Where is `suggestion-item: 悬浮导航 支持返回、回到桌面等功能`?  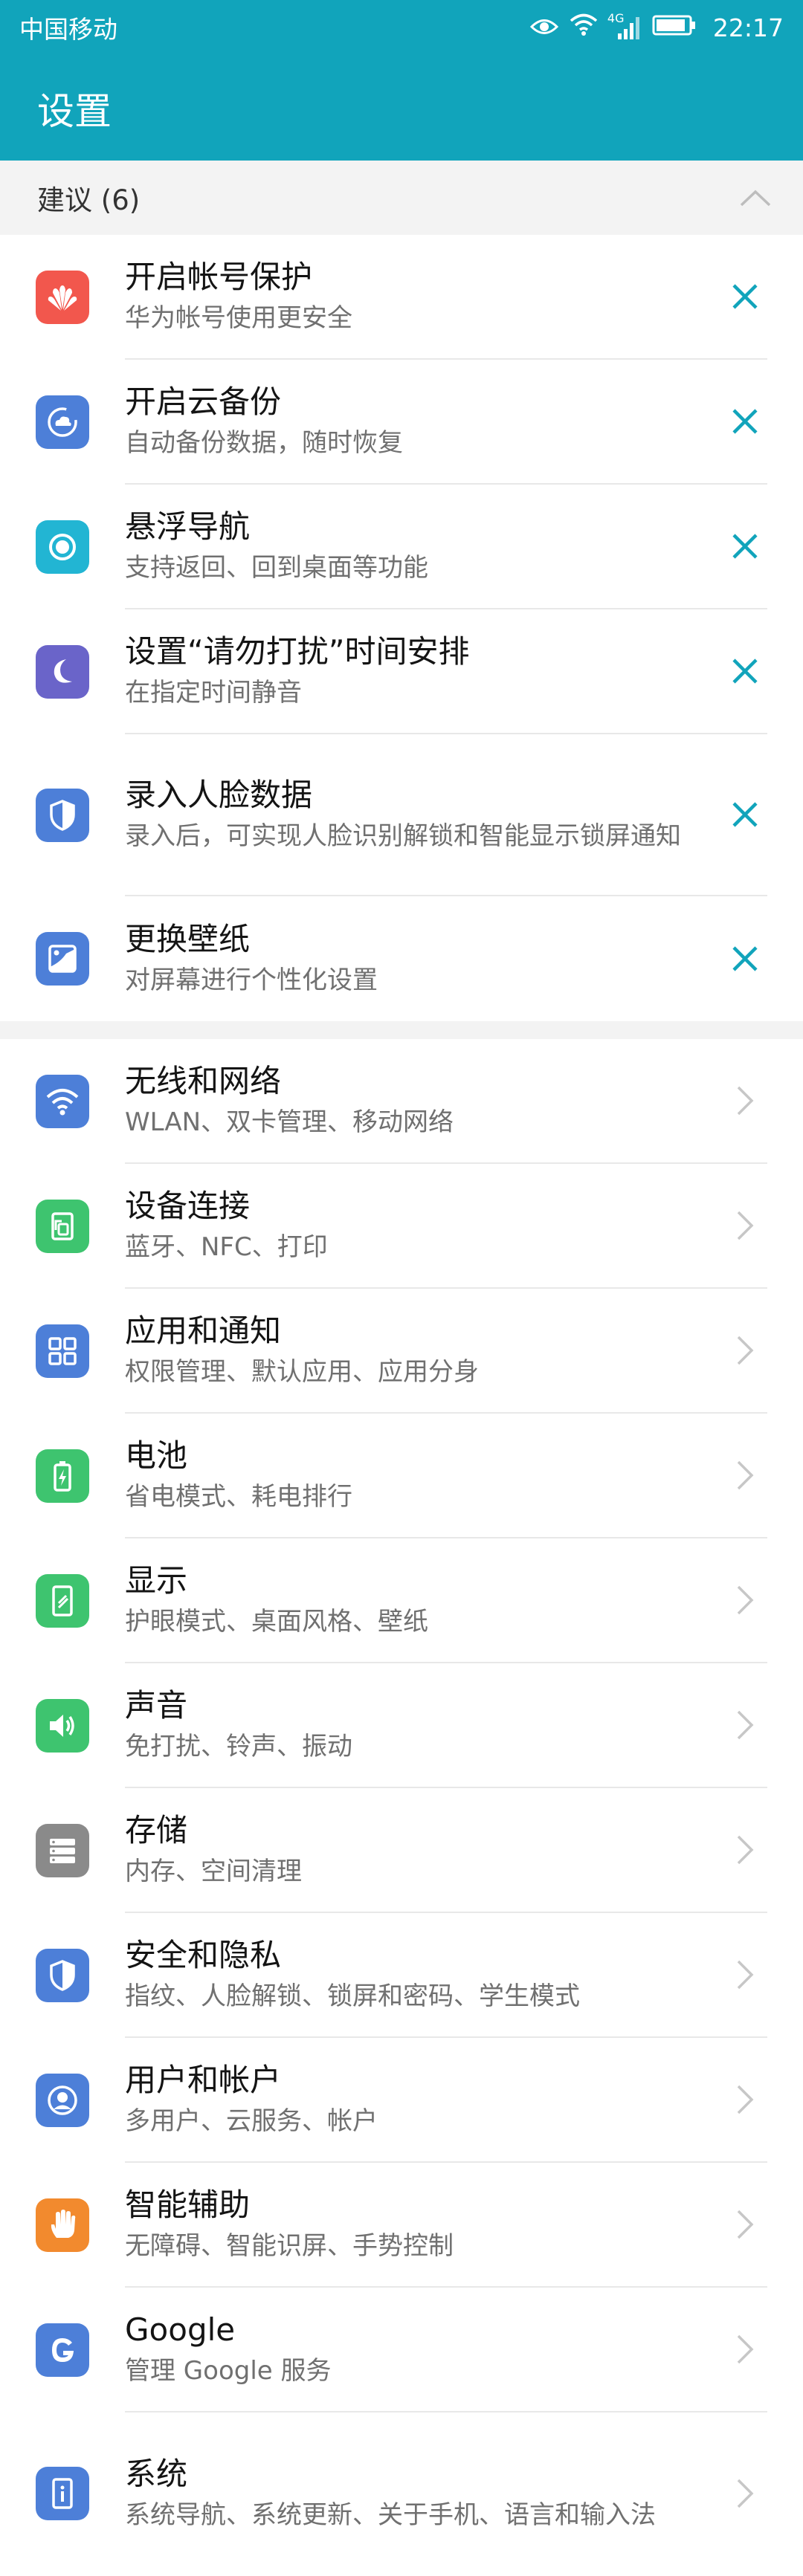
suggestion-item: 悬浮导航 支持返回、回到桌面等功能 is located at coordinates (401, 547).